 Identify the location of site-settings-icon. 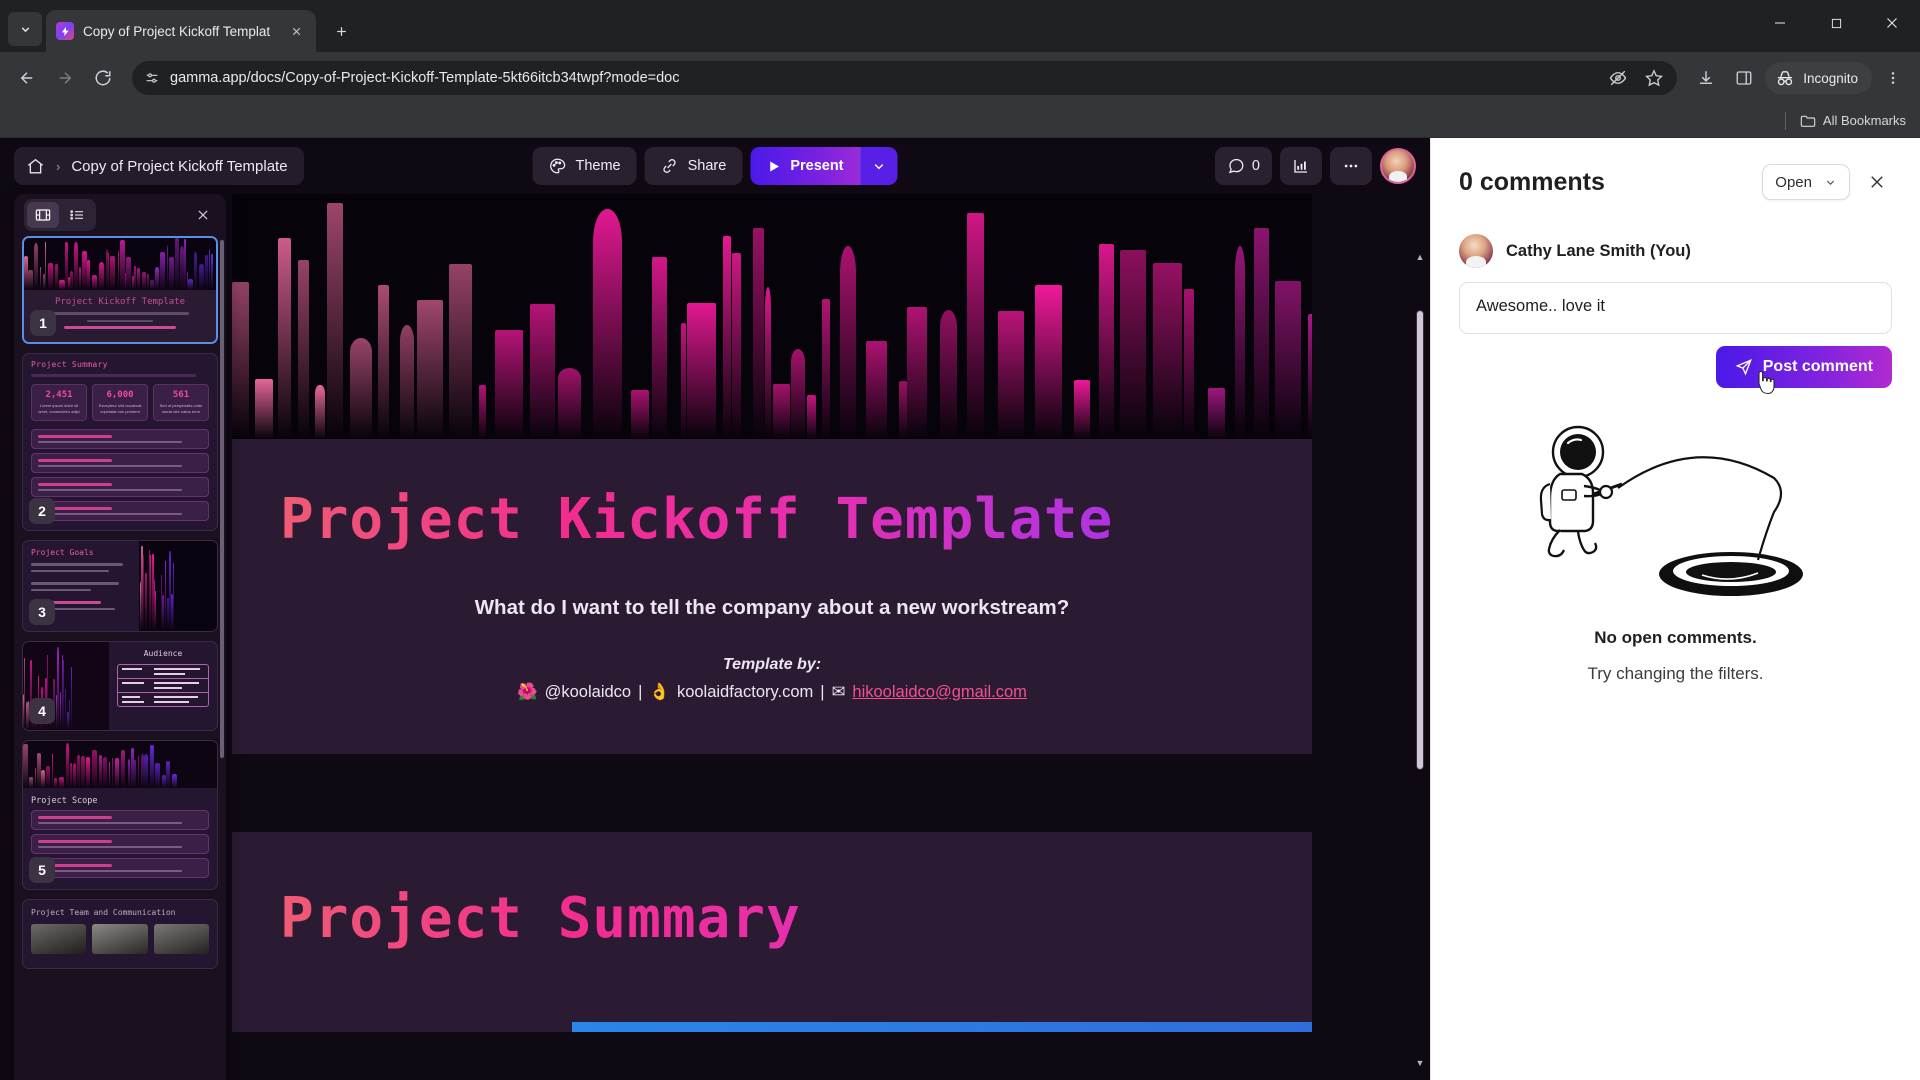
(152, 78).